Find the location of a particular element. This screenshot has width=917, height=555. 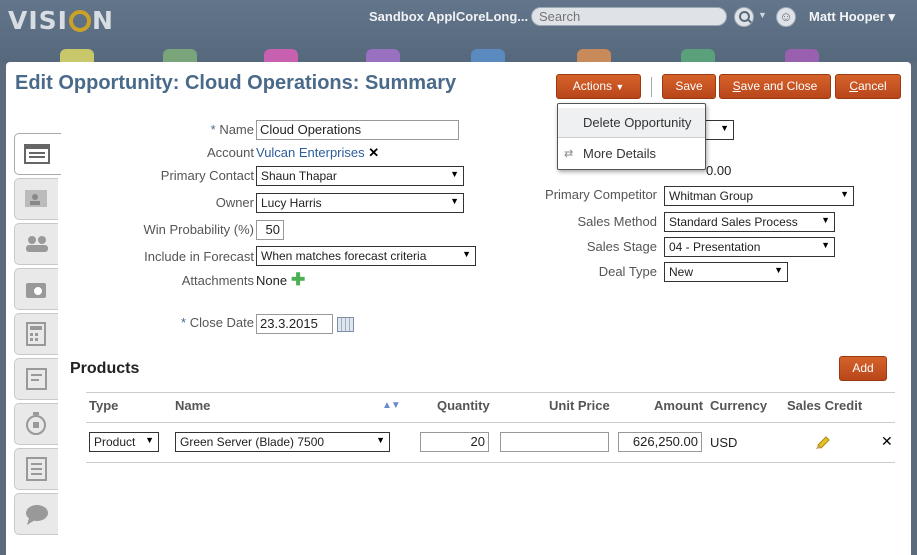

products-title: Products is located at coordinates (105, 368).